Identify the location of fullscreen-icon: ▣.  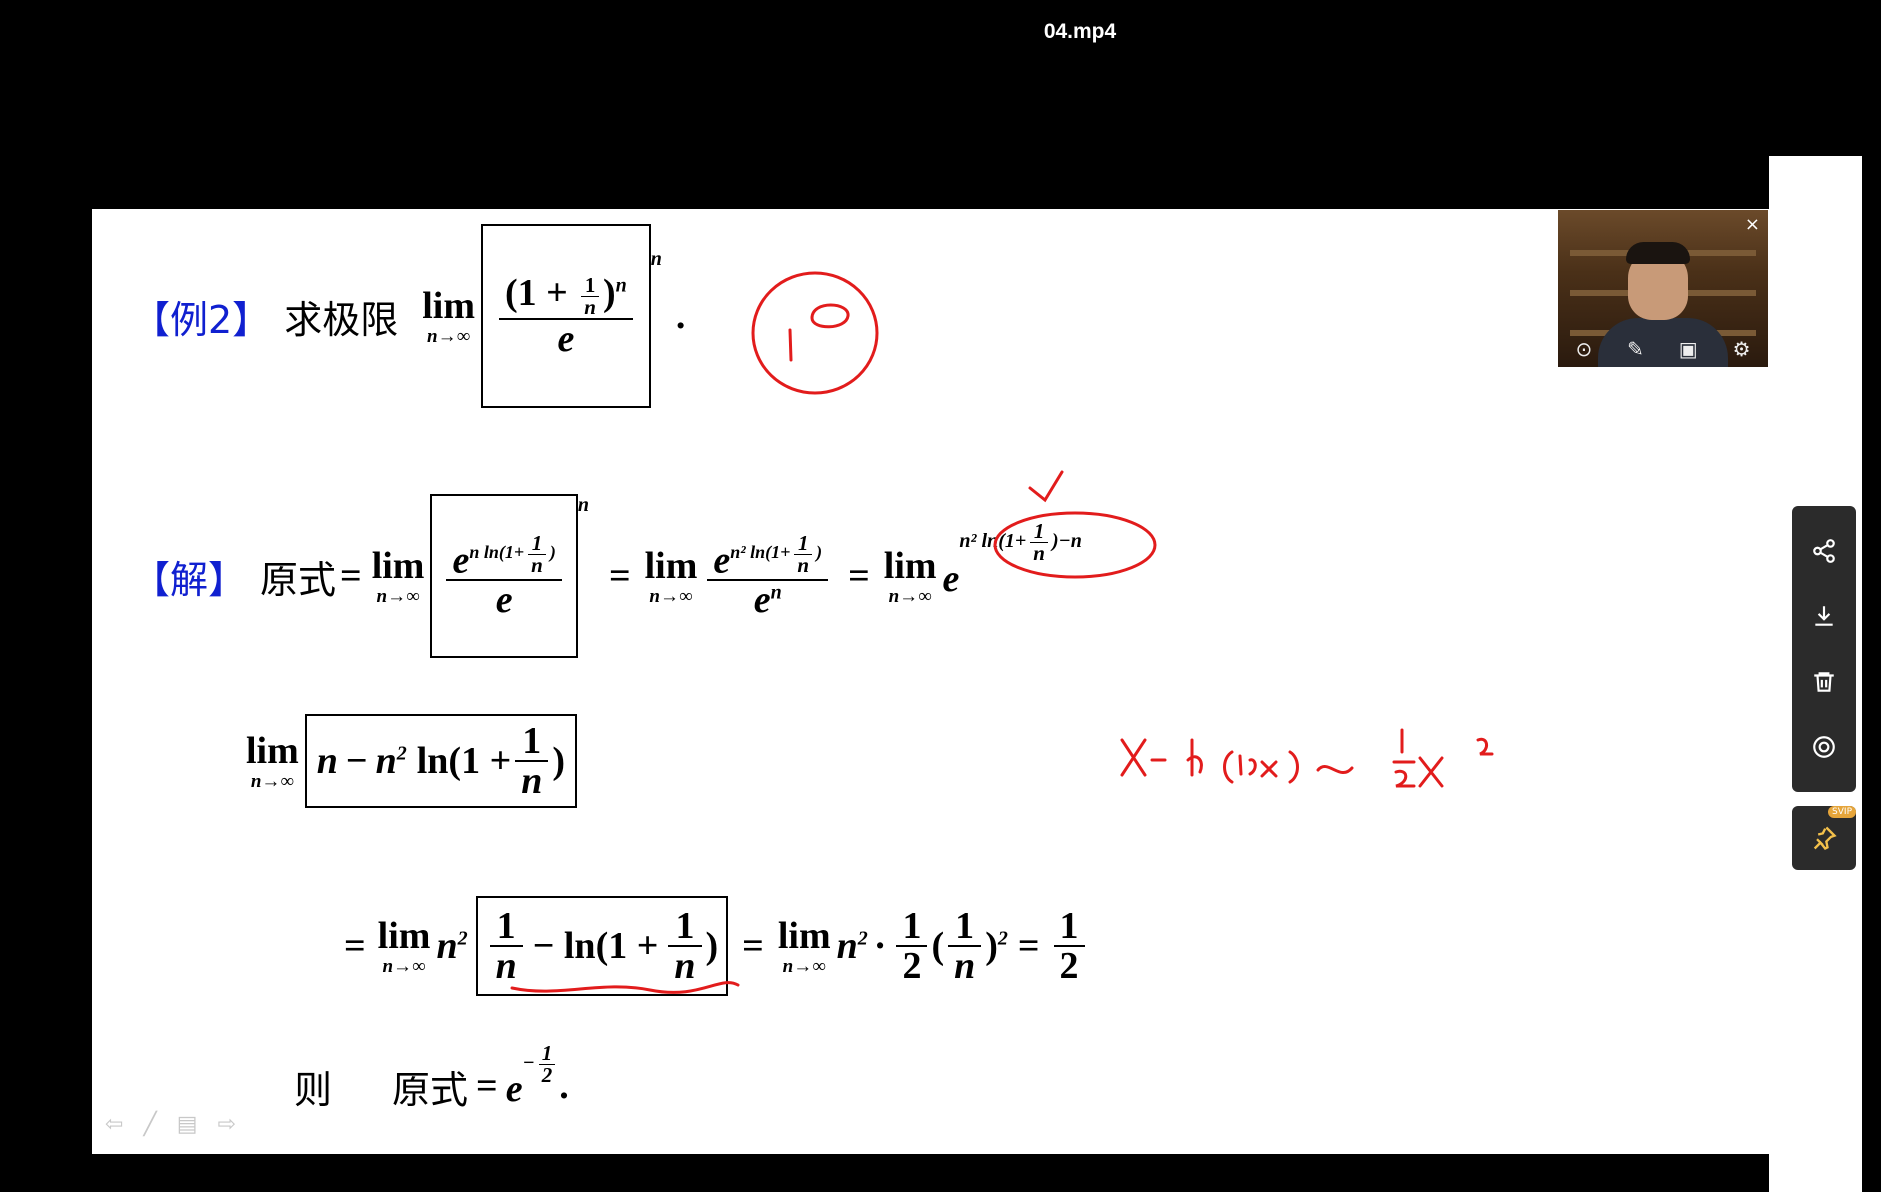
(1688, 349).